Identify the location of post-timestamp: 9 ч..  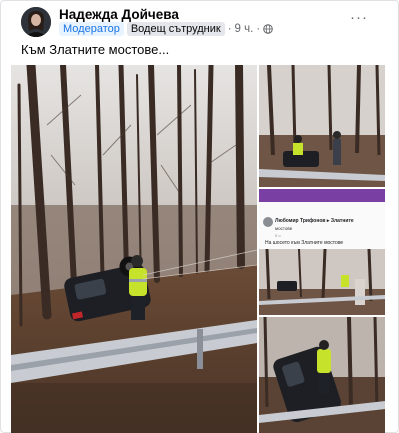
(244, 29).